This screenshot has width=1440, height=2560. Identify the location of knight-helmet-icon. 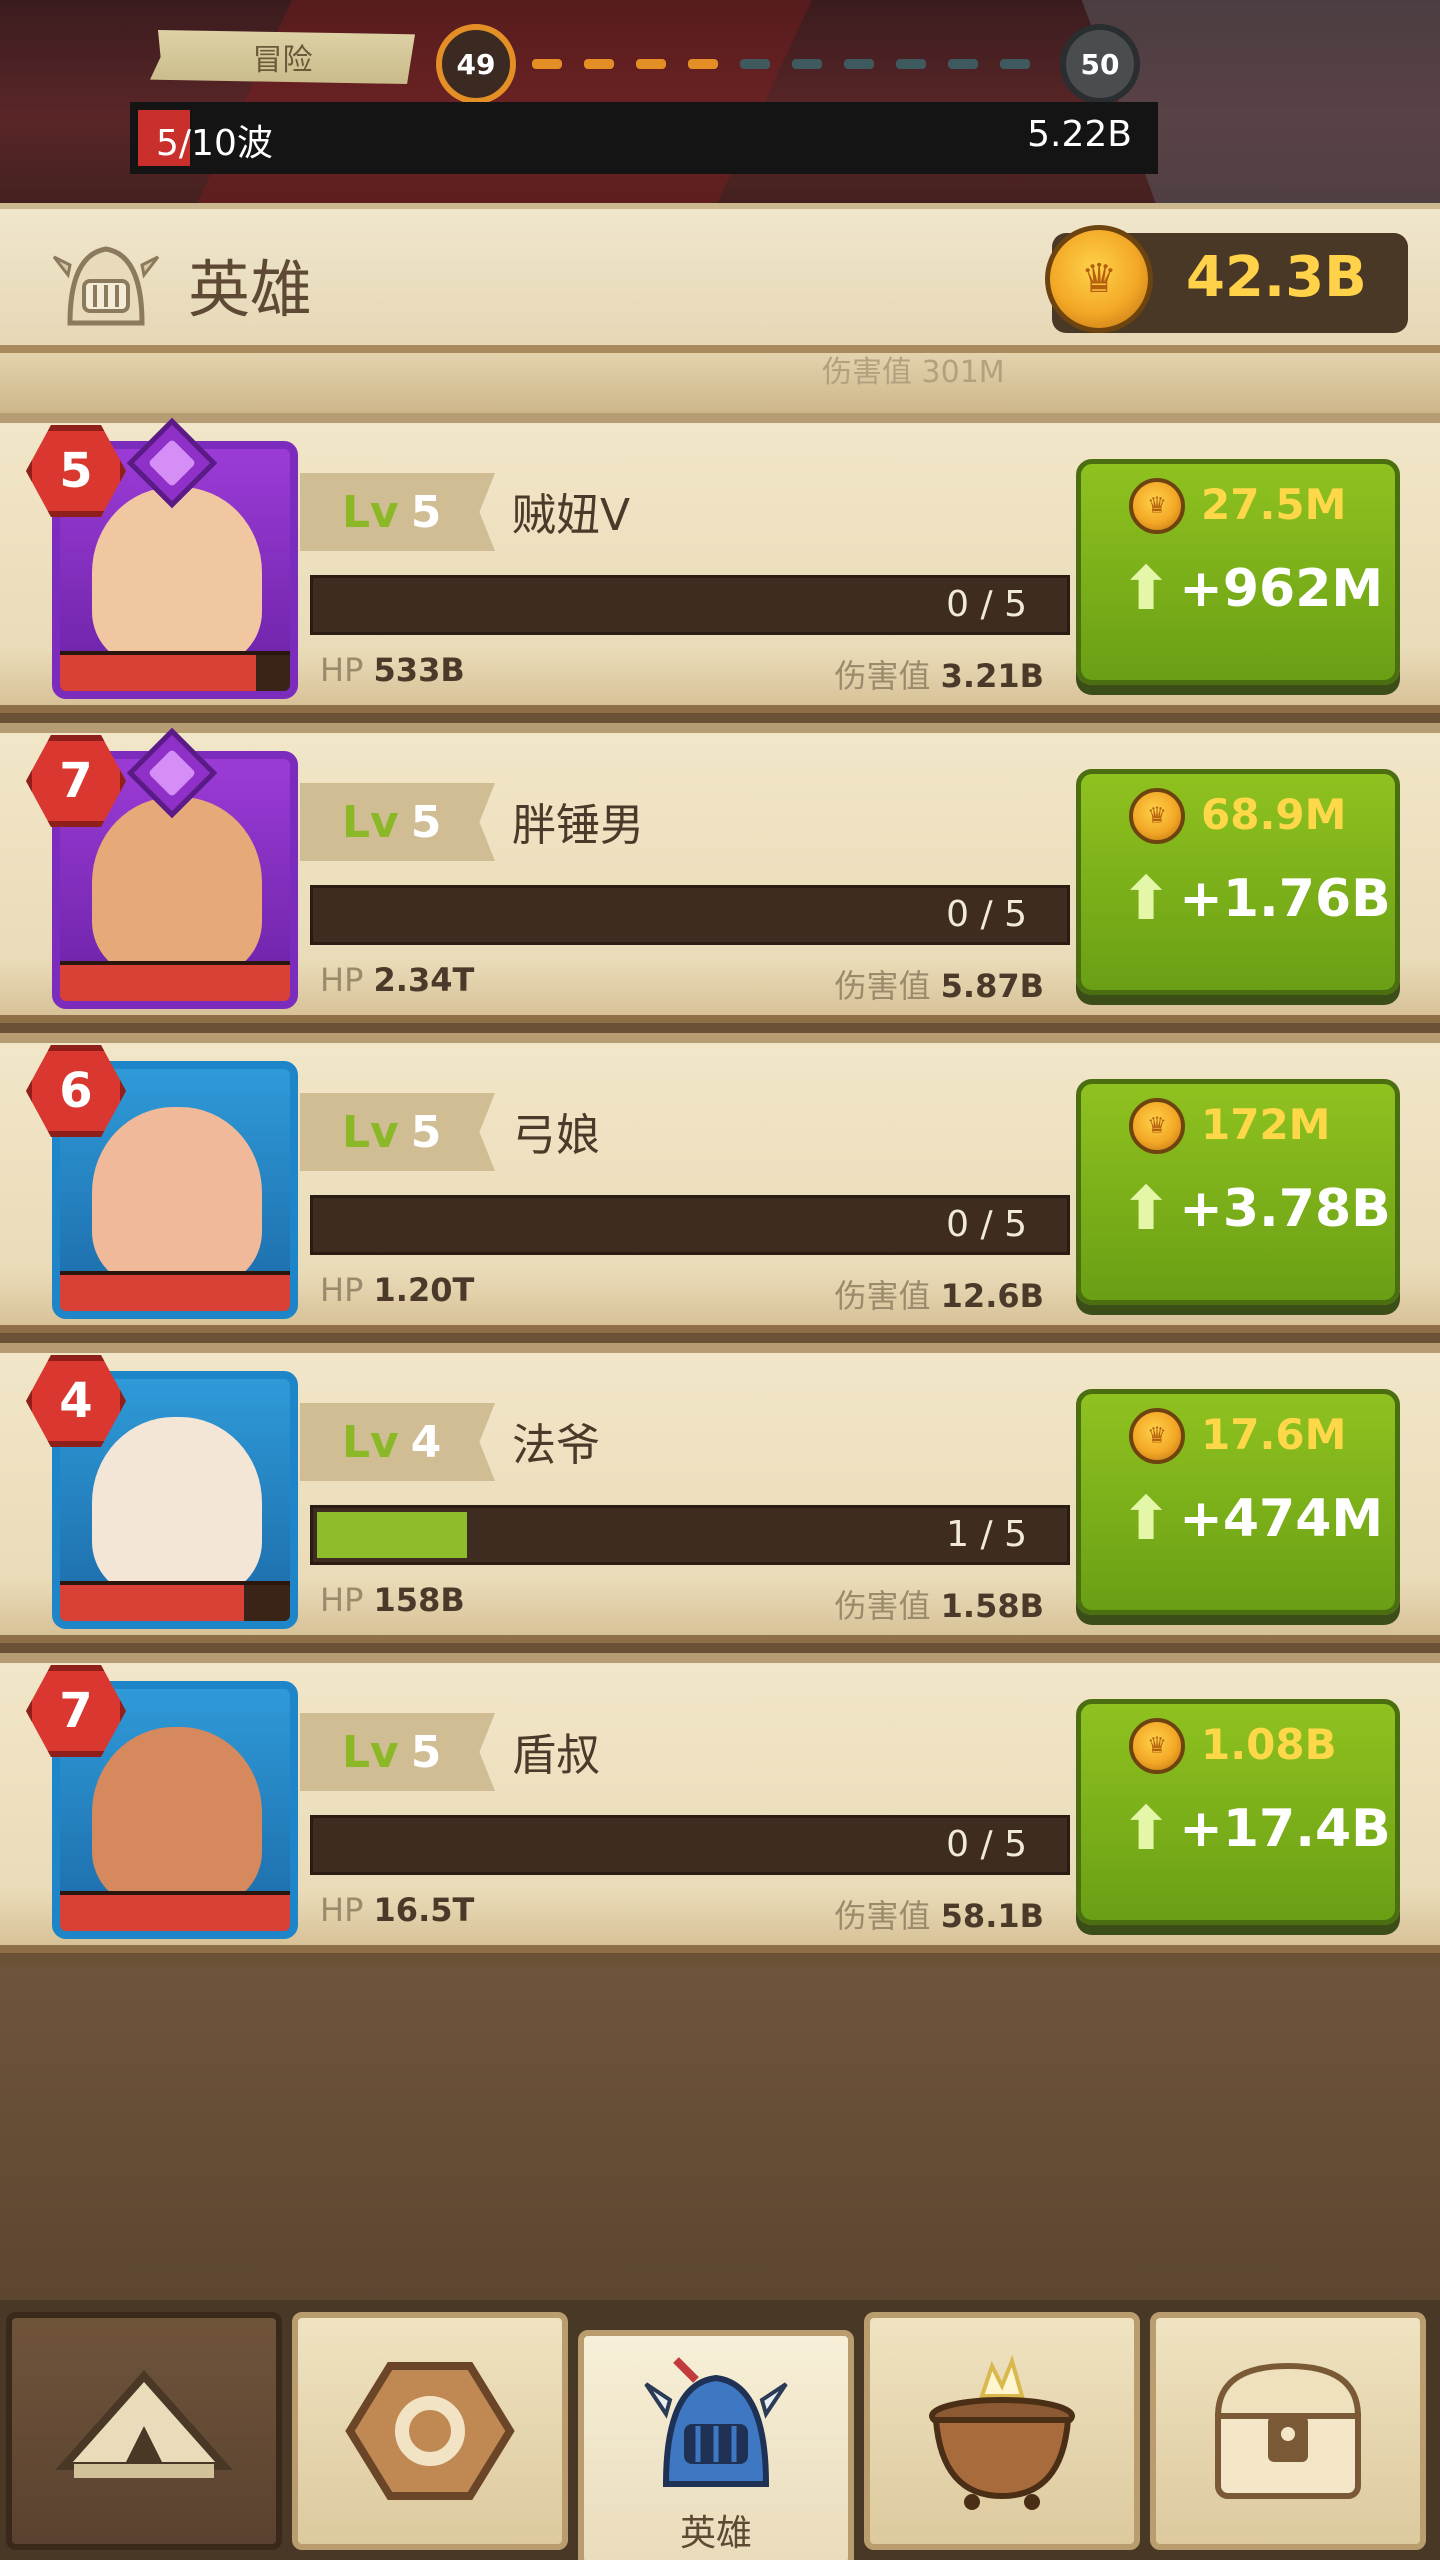
(716, 2422).